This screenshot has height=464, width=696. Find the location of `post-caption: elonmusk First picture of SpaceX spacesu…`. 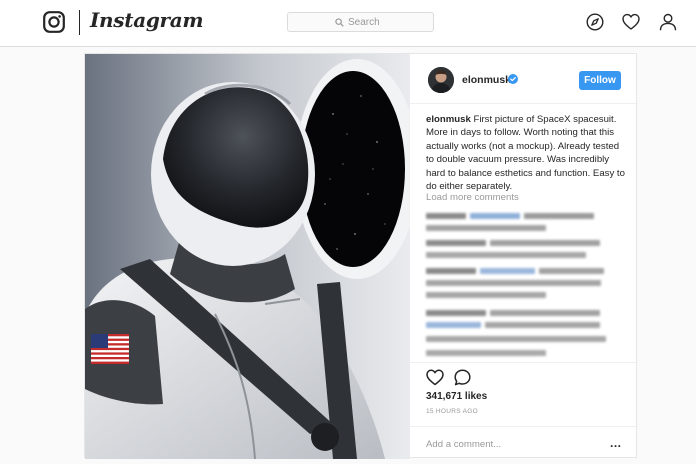

post-caption: elonmusk First picture of SpaceX spacesu… is located at coordinates (526, 153).